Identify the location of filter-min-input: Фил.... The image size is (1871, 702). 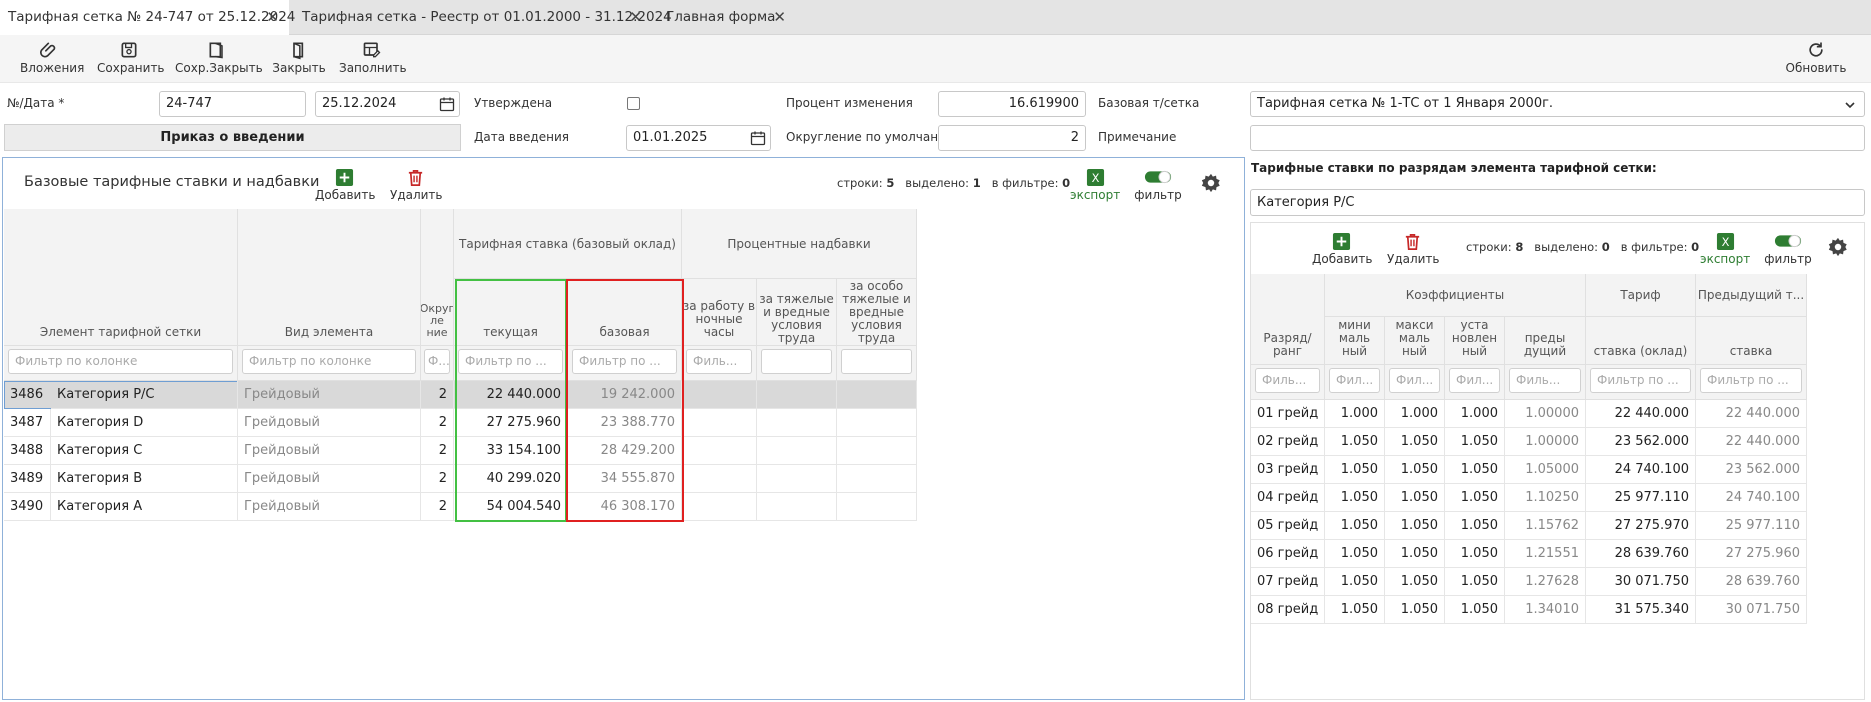
(1354, 380).